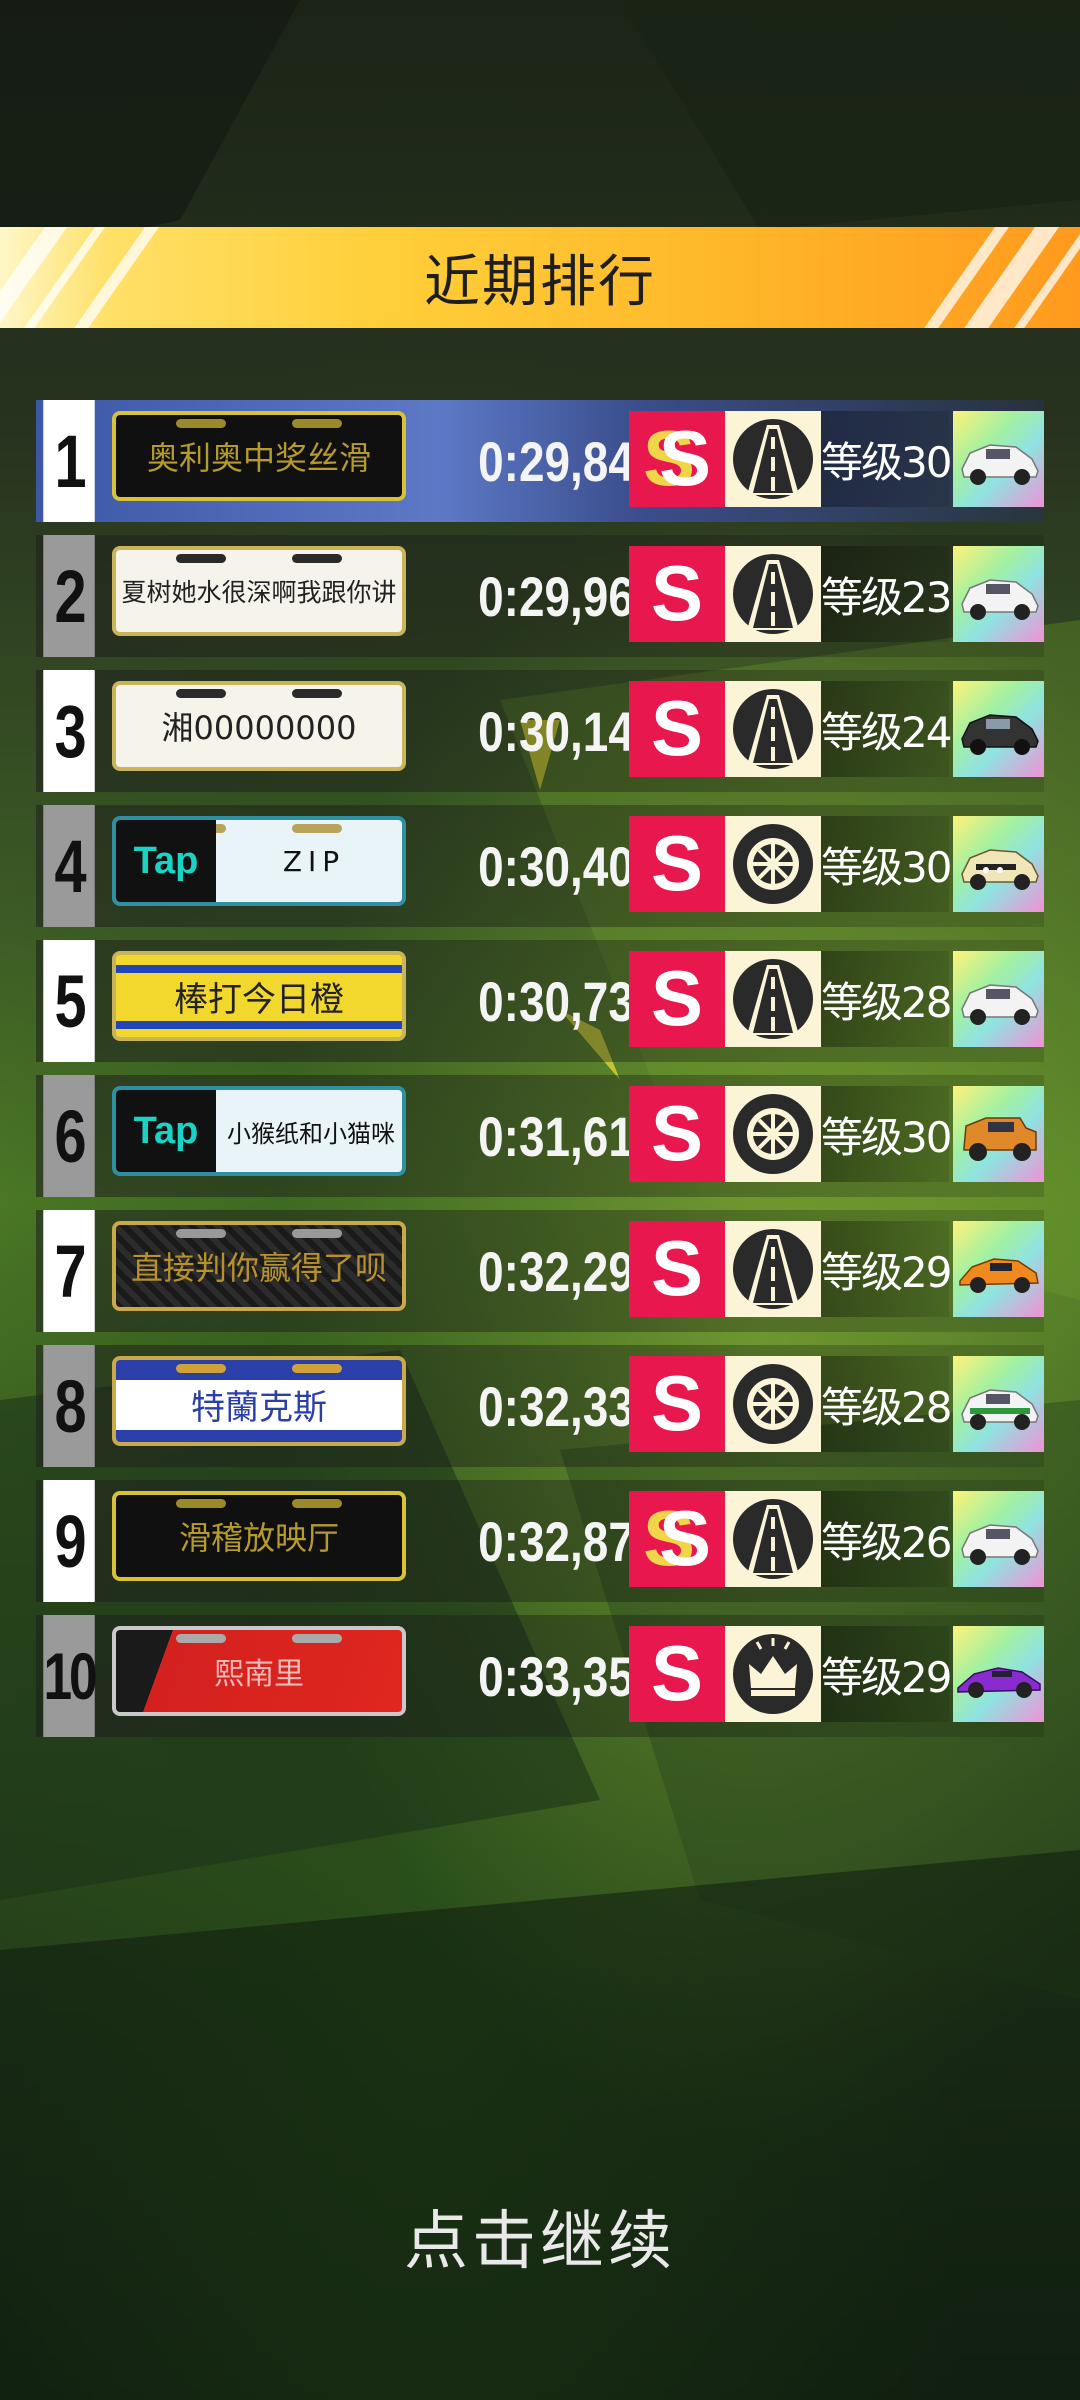 The image size is (1080, 2400). I want to click on license-plate: 夏树她水很深啊我跟你讲, so click(259, 591).